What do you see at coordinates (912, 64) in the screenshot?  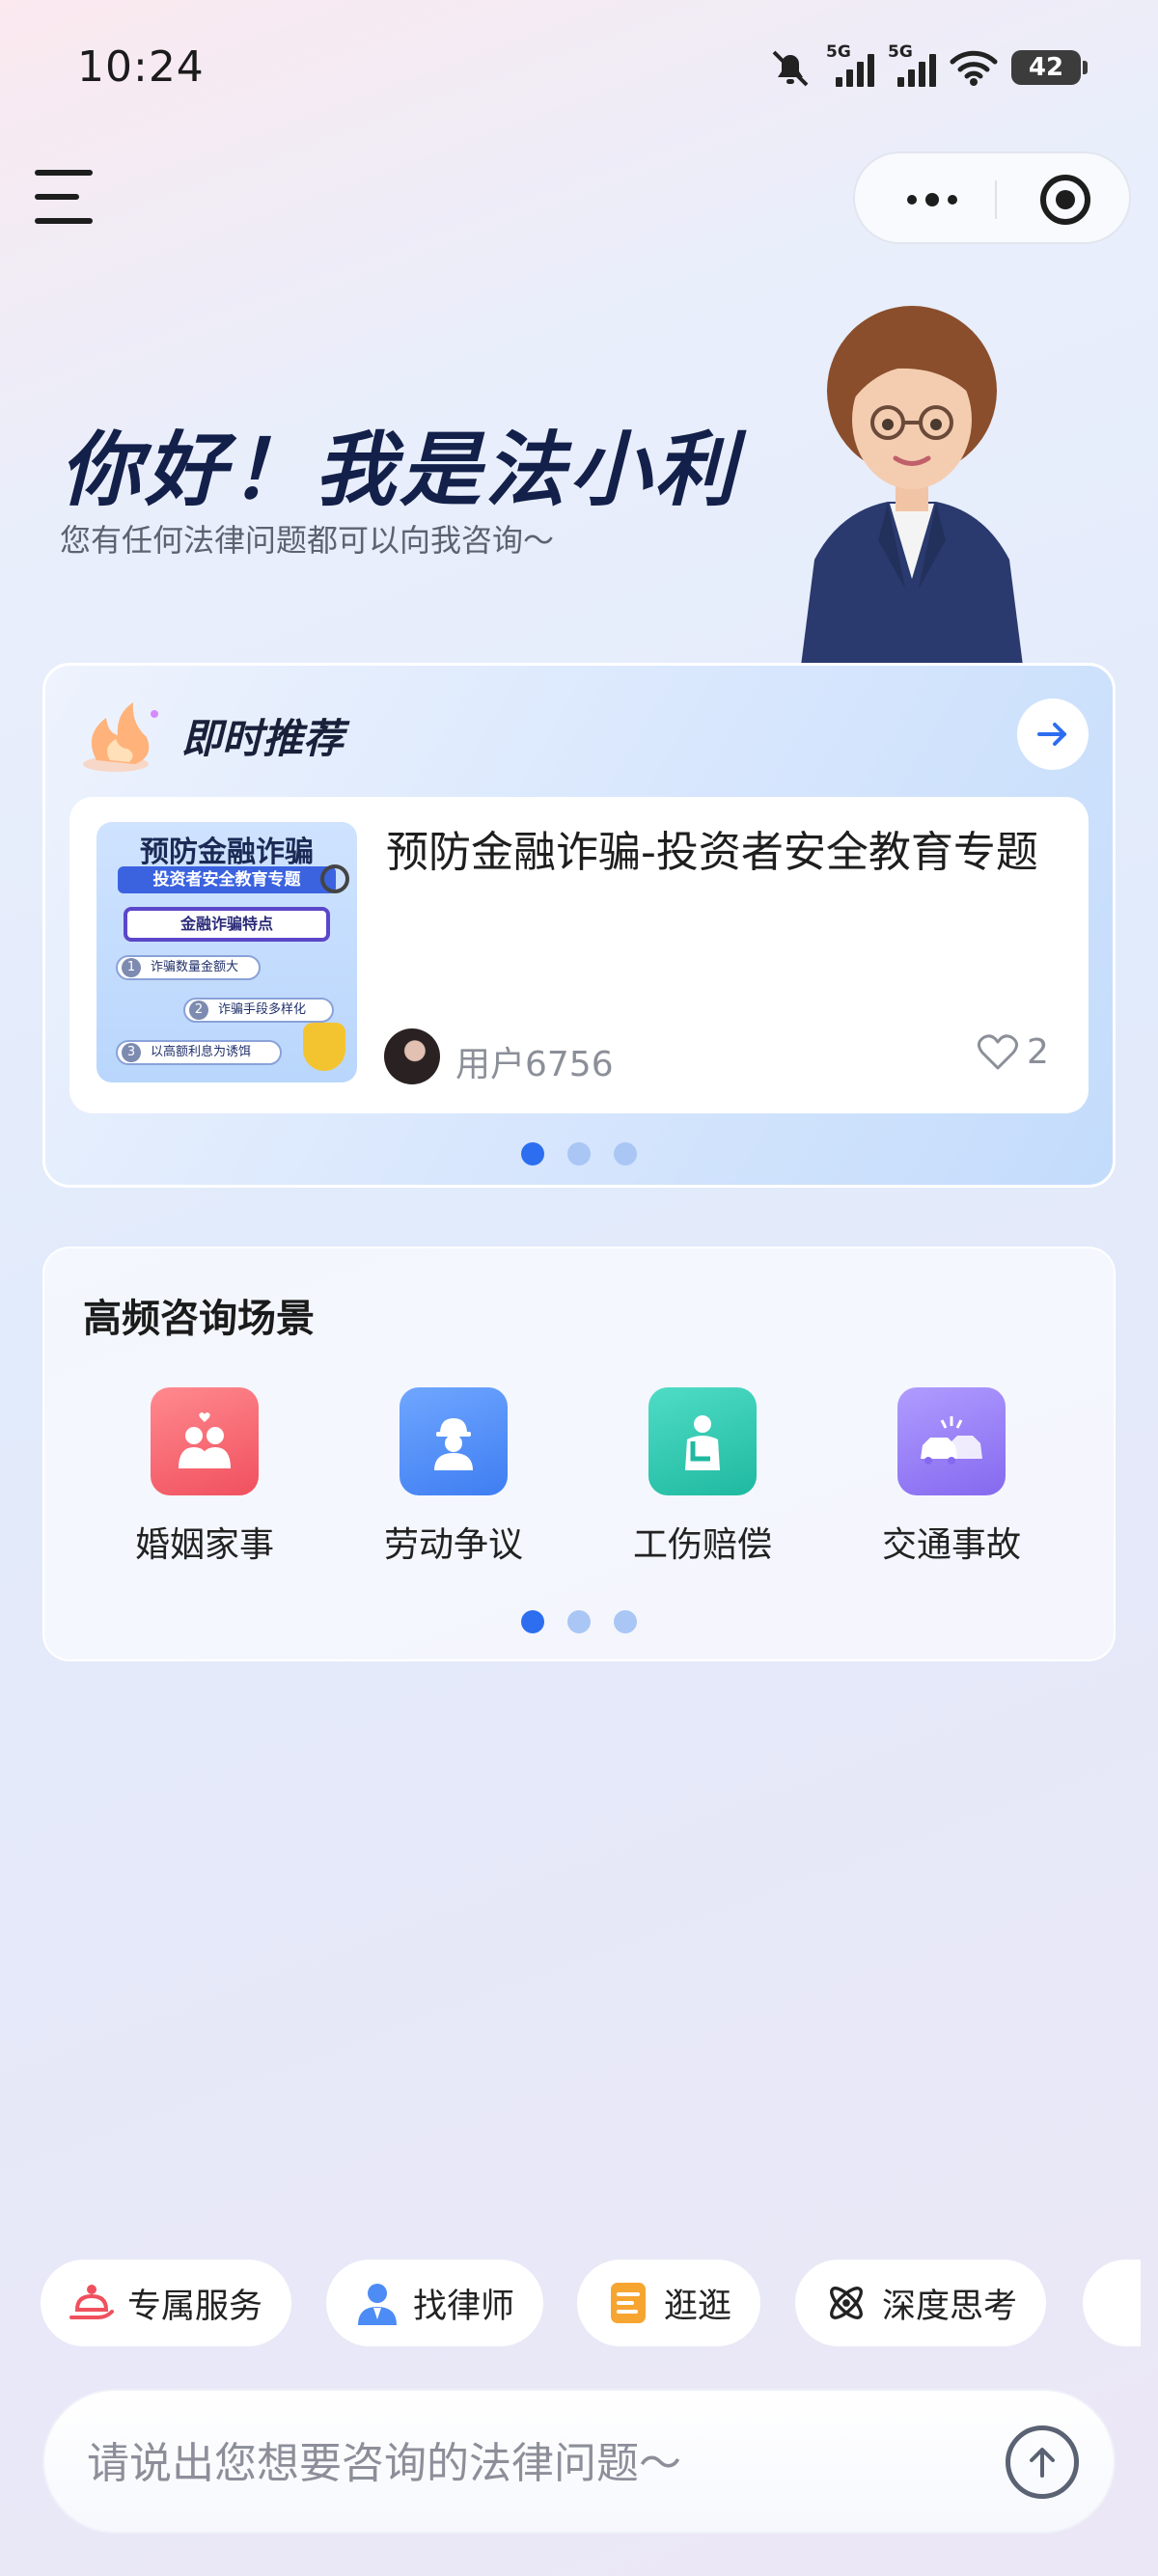 I see `cellular-signal-2-icon: 5G` at bounding box center [912, 64].